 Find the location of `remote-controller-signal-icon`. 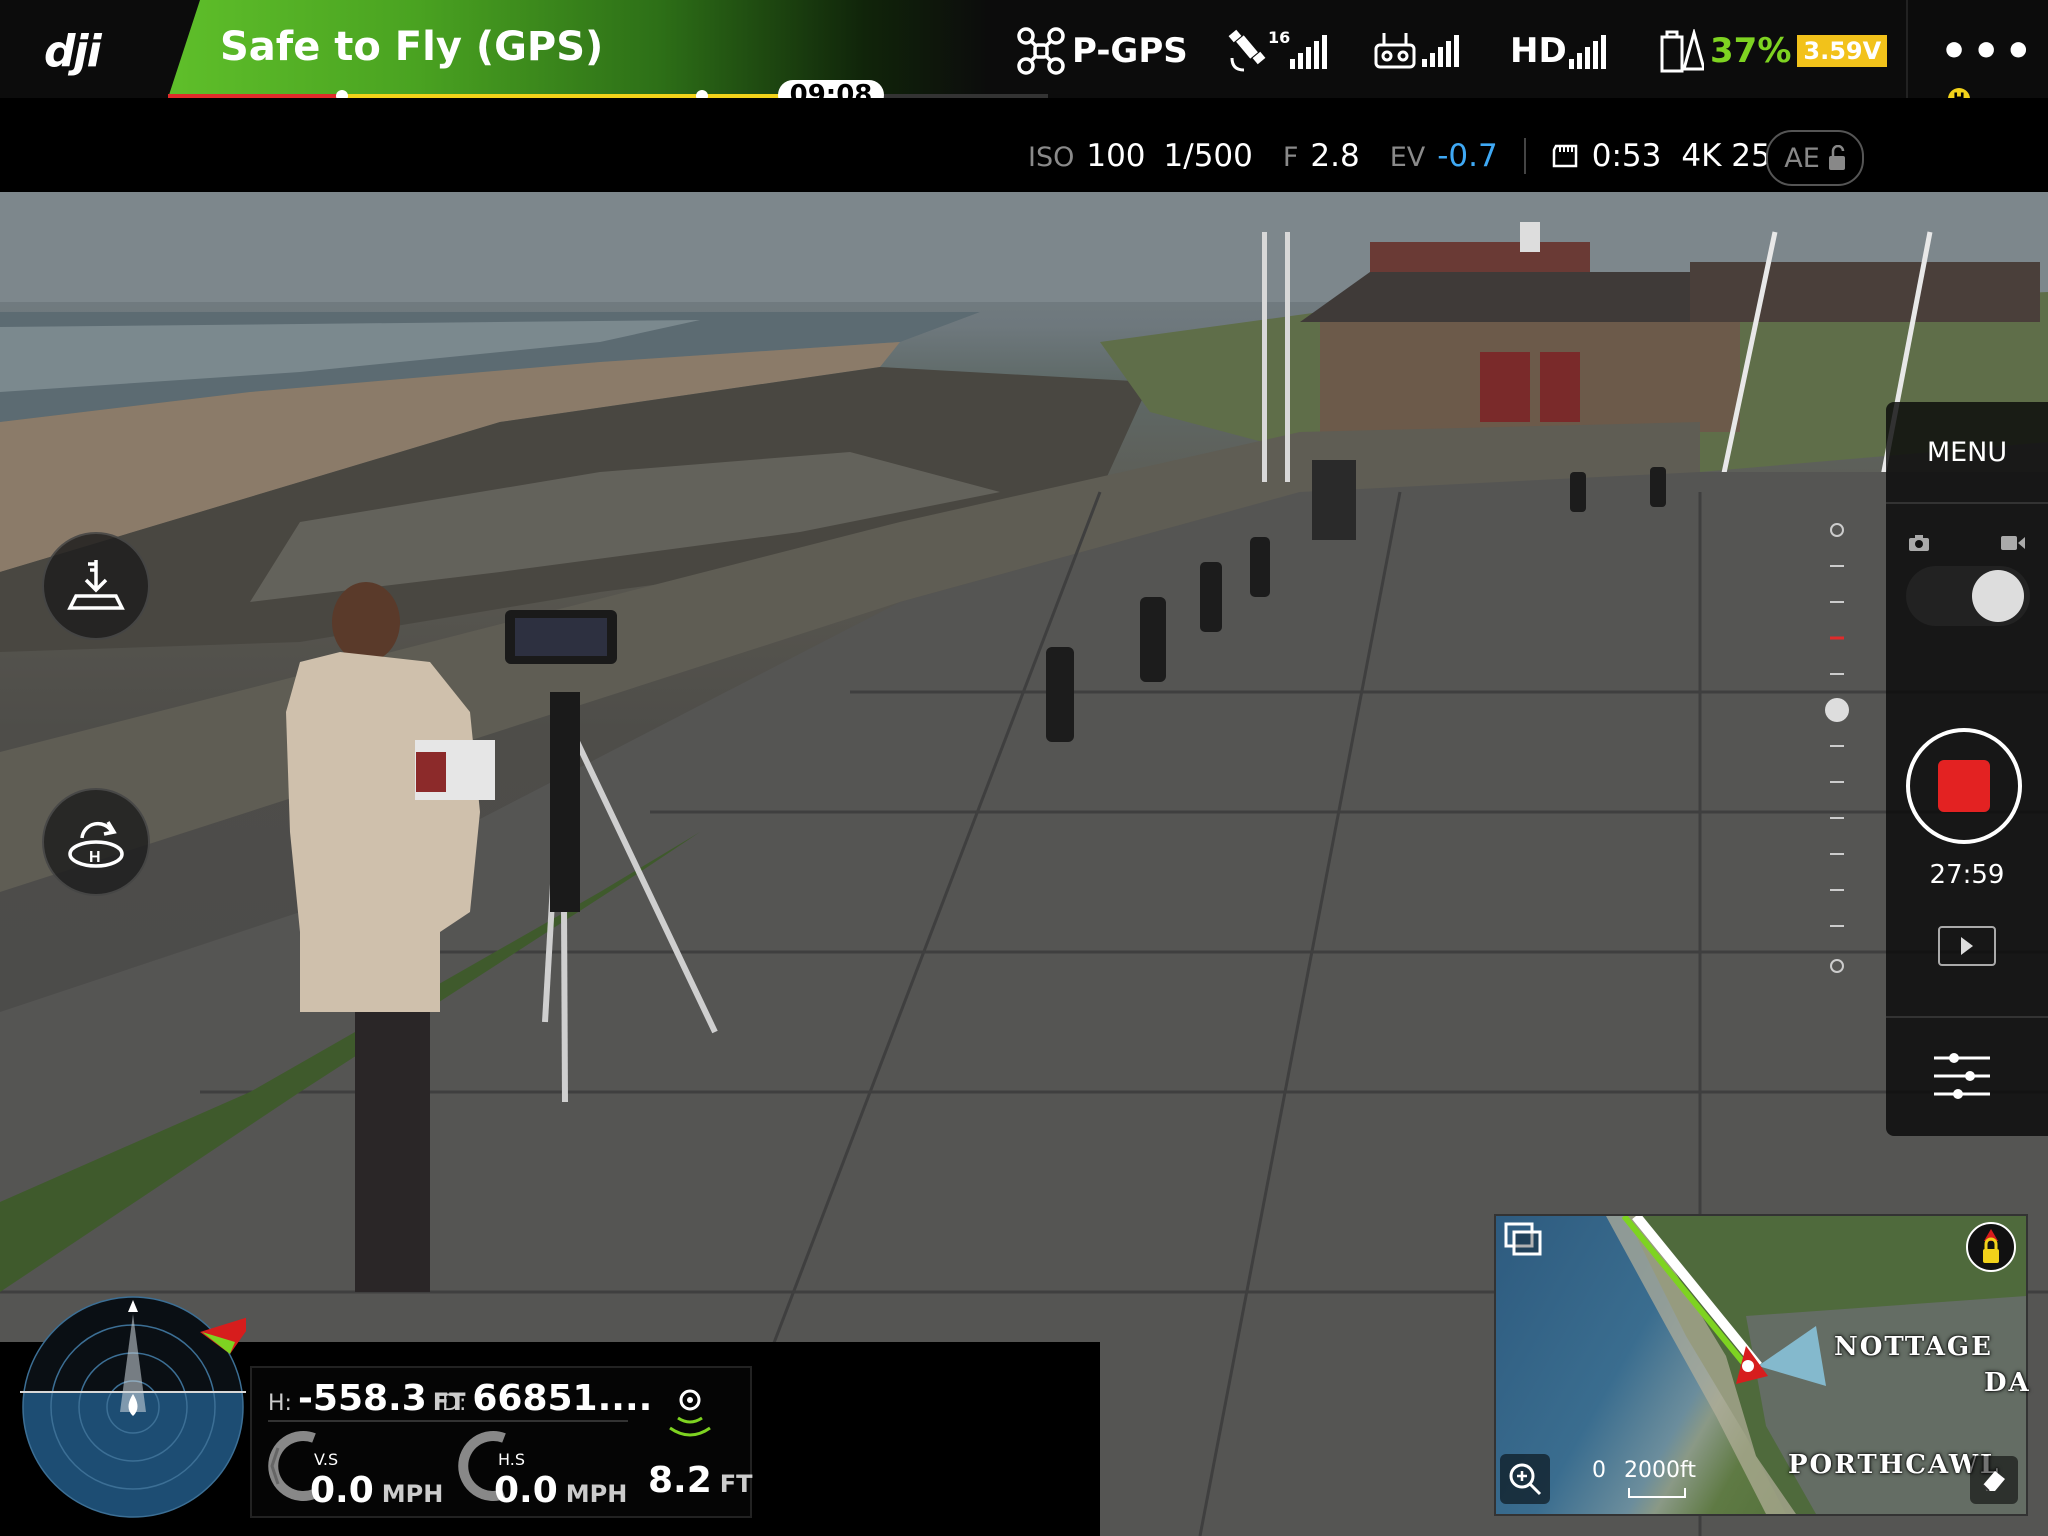

remote-controller-signal-icon is located at coordinates (1416, 51).